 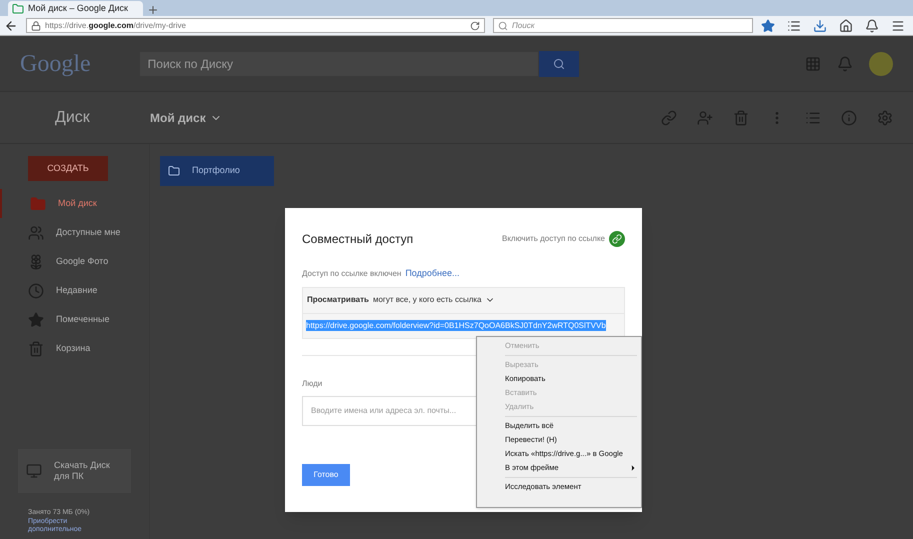 I want to click on link-status-text: Доступ по ссылке включен, so click(x=352, y=274).